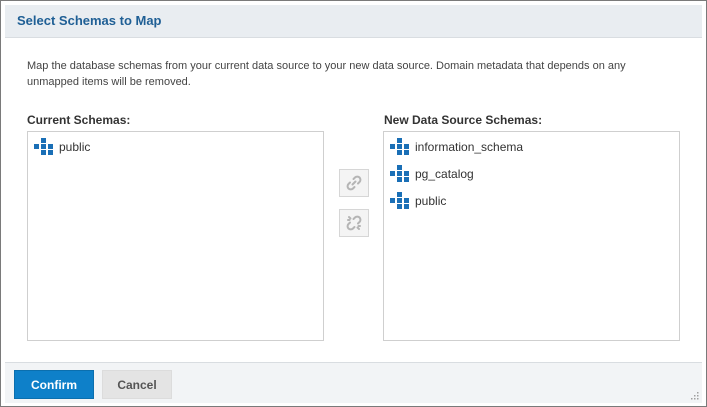 The width and height of the screenshot is (707, 407). I want to click on dialog-title: Select Schemas to Map, so click(89, 20).